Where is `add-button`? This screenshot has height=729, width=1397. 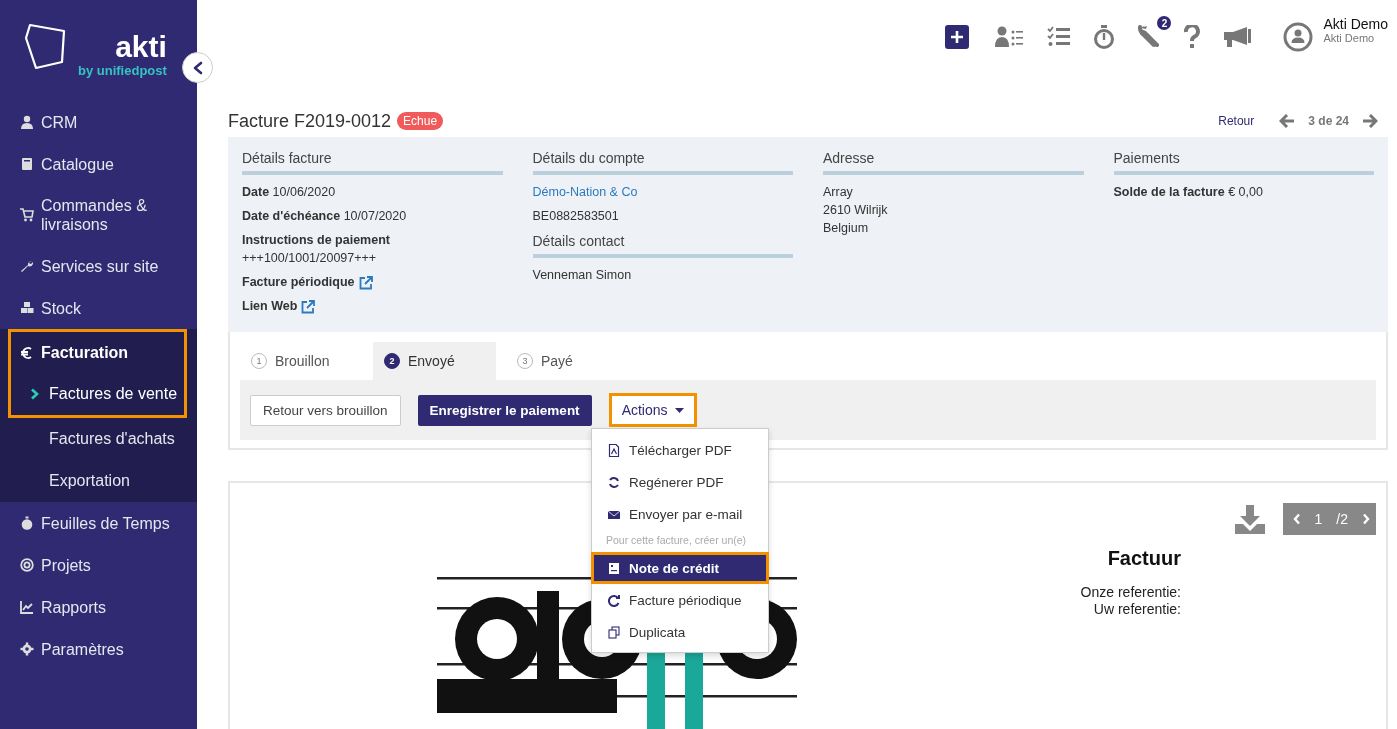
add-button is located at coordinates (957, 37).